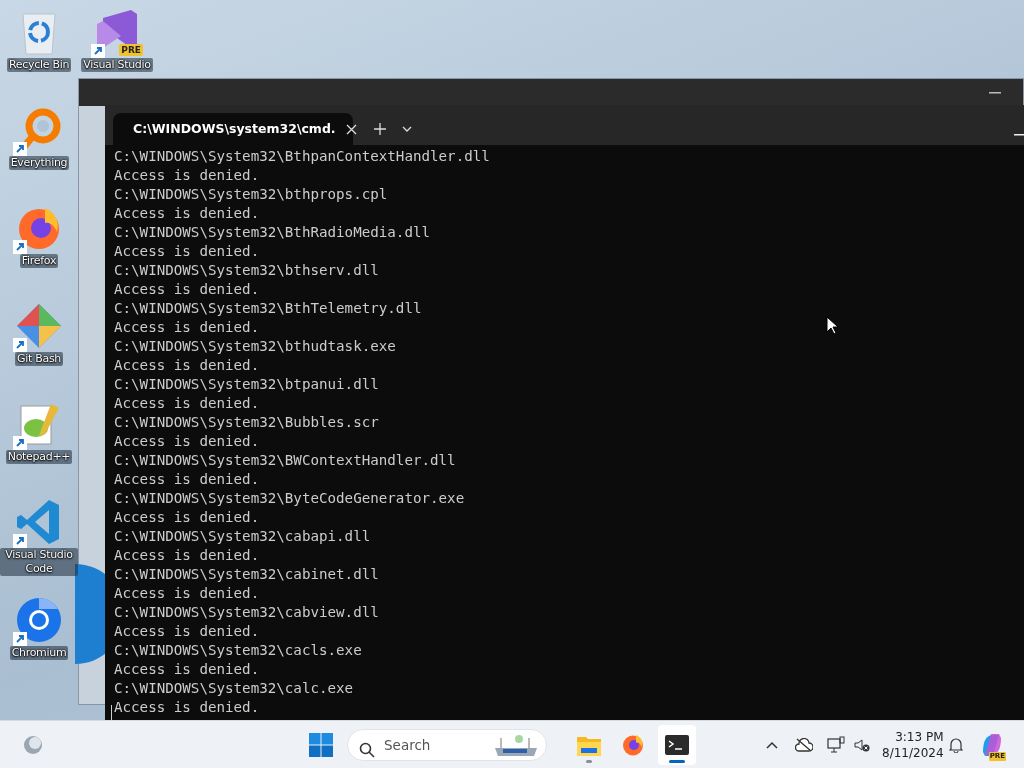 Image resolution: width=1024 pixels, height=768 pixels. Describe the element at coordinates (289, 498) in the screenshot. I see `console-line: C:\WINDOWS\System32\ByteCodeGenerator.exe` at that location.